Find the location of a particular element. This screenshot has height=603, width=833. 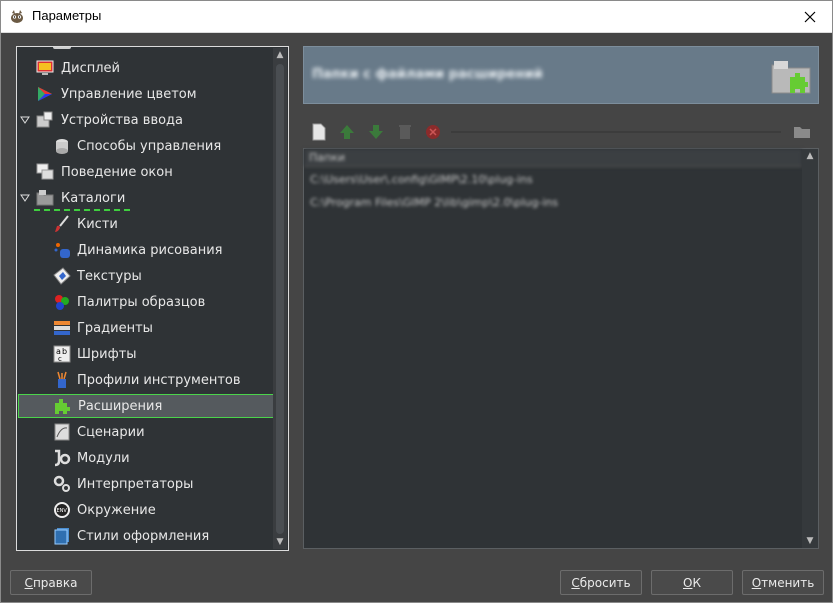

tool-presets-icon is located at coordinates (62, 379).